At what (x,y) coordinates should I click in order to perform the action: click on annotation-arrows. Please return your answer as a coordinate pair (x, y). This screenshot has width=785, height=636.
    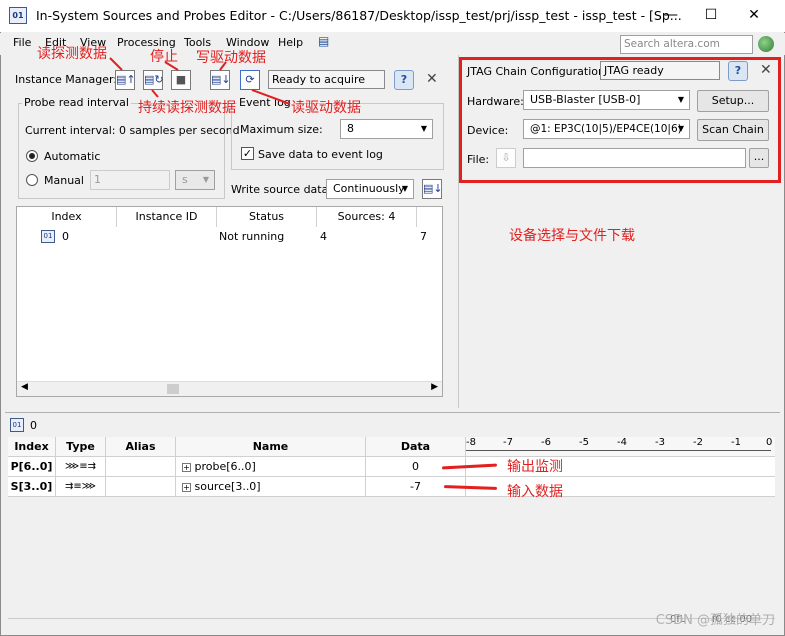
    Looking at the image, I should click on (200, 81).